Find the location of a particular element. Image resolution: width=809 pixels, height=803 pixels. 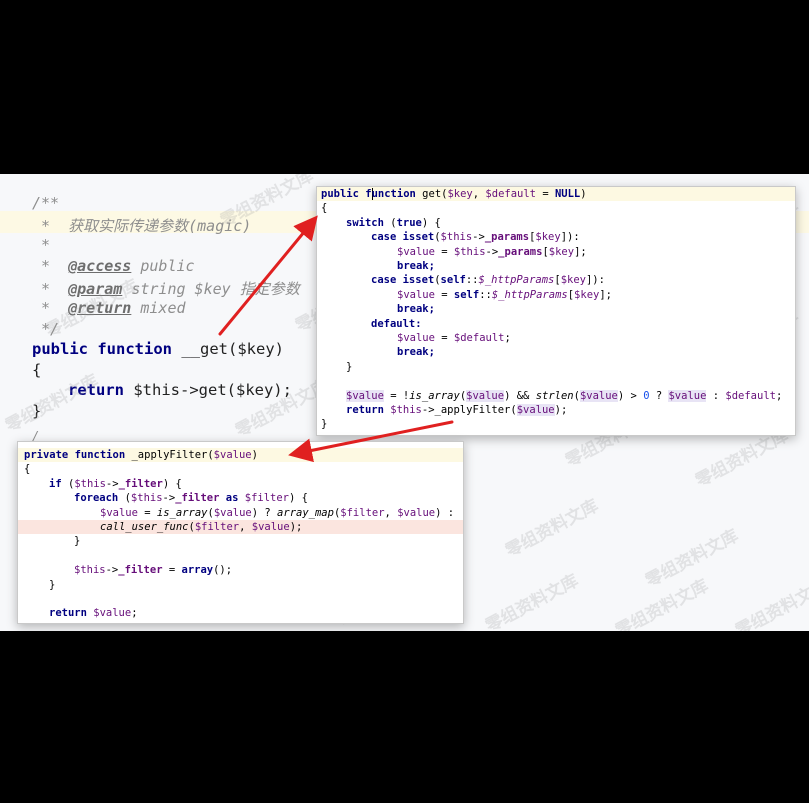

code-line-4: foreach ($this->_filter as $filter) { is located at coordinates (191, 498).